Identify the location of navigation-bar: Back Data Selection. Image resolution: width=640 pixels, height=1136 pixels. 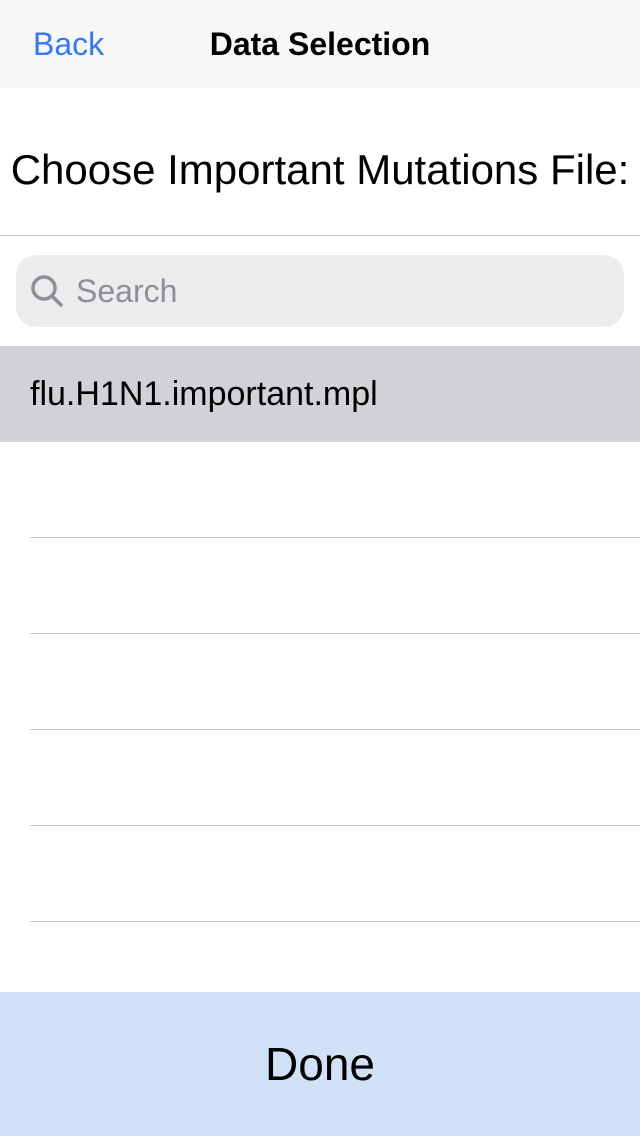
(320, 44).